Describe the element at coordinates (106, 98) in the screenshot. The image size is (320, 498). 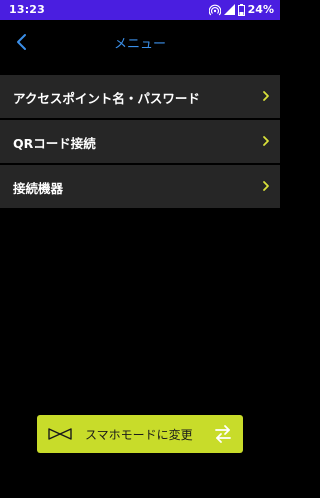
I see `menu-item-label: アクセスポイント名・パスワード` at that location.